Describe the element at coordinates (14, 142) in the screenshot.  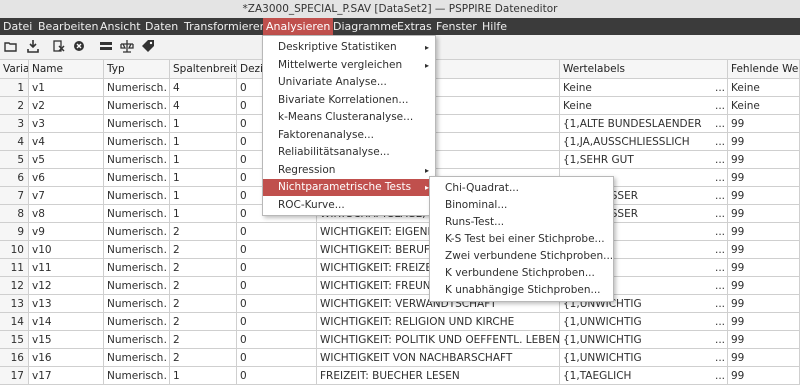
I see `row-number: 4` at that location.